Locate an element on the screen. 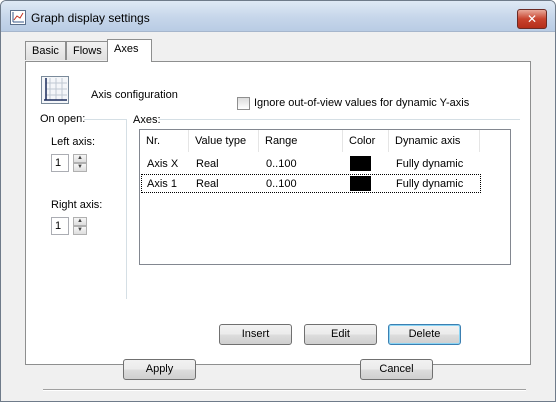  apply-button-label: Apply is located at coordinates (159, 369).